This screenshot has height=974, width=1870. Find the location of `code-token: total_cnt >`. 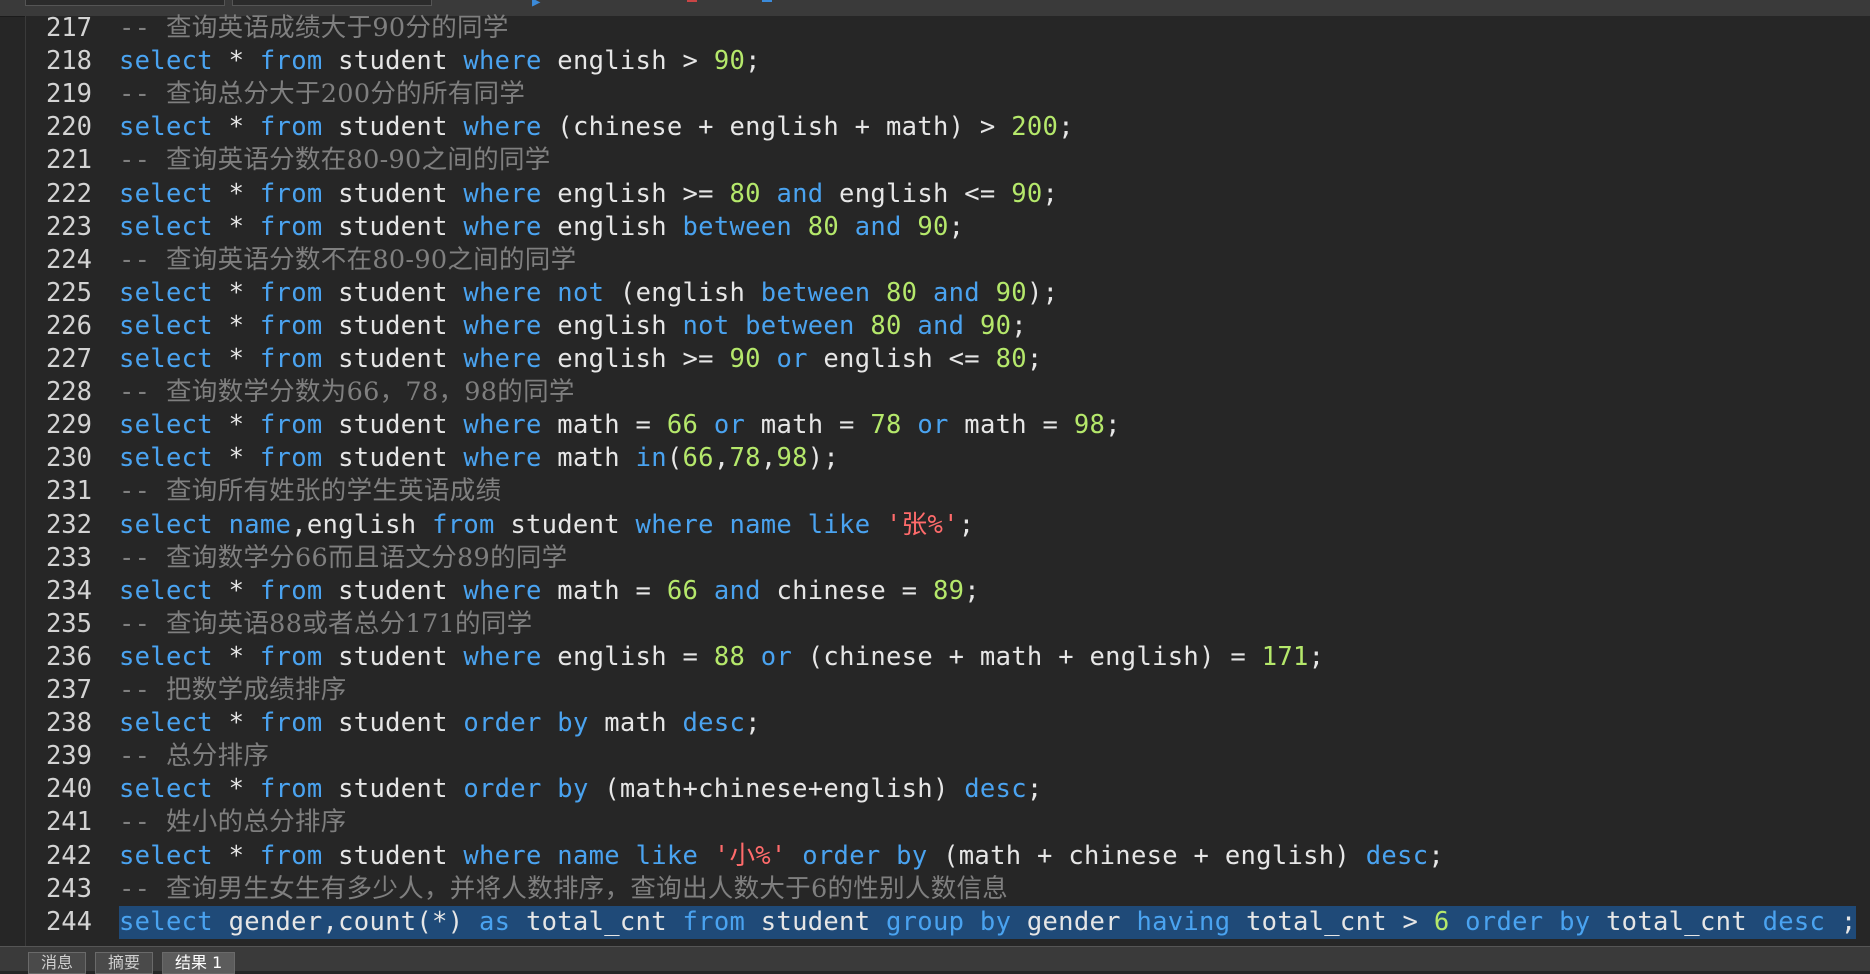

code-token: total_cnt > is located at coordinates (1332, 921).